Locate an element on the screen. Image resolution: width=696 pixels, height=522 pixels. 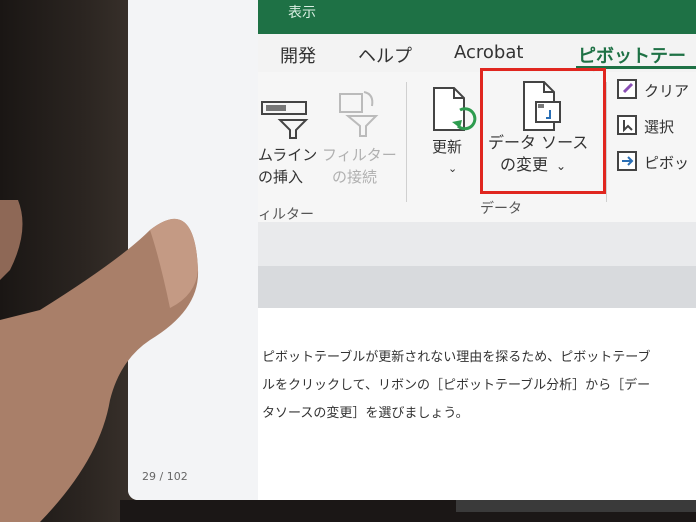
tab-help: ヘルプ is located at coordinates (385, 55).